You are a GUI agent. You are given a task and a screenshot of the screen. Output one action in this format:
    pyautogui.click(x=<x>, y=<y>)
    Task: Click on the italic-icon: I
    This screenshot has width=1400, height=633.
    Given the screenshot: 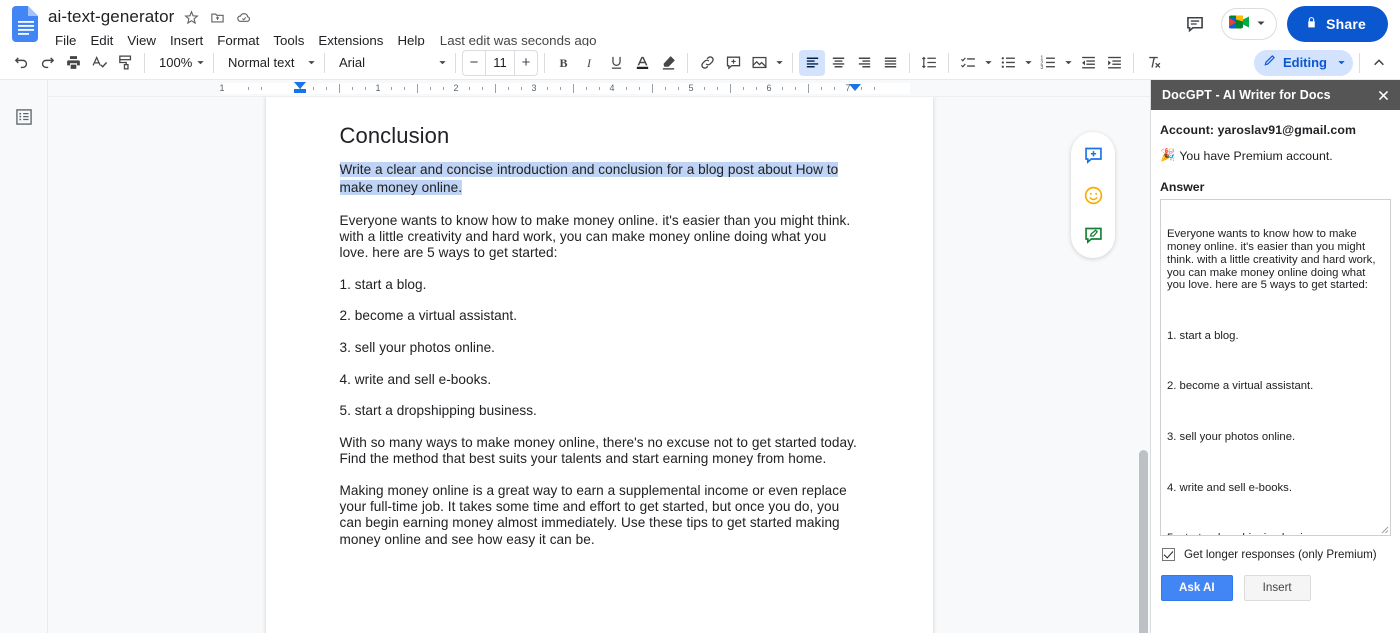 What is the action you would take?
    pyautogui.click(x=590, y=63)
    